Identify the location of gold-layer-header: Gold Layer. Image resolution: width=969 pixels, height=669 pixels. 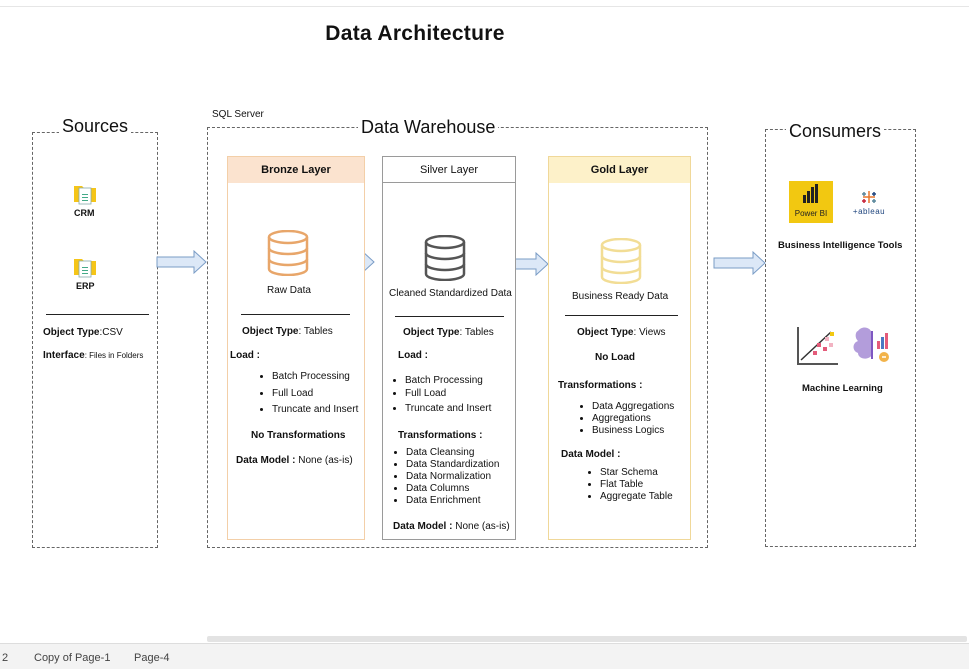
(619, 170).